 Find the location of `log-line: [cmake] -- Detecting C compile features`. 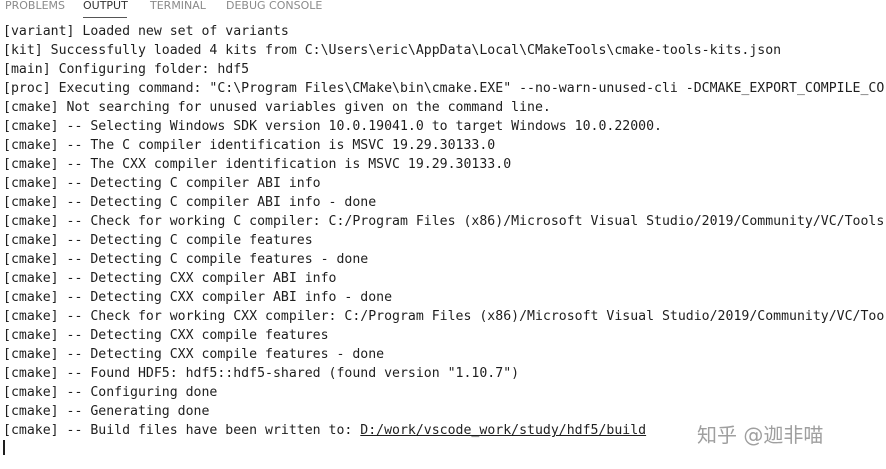

log-line: [cmake] -- Detecting C compile features is located at coordinates (158, 240).